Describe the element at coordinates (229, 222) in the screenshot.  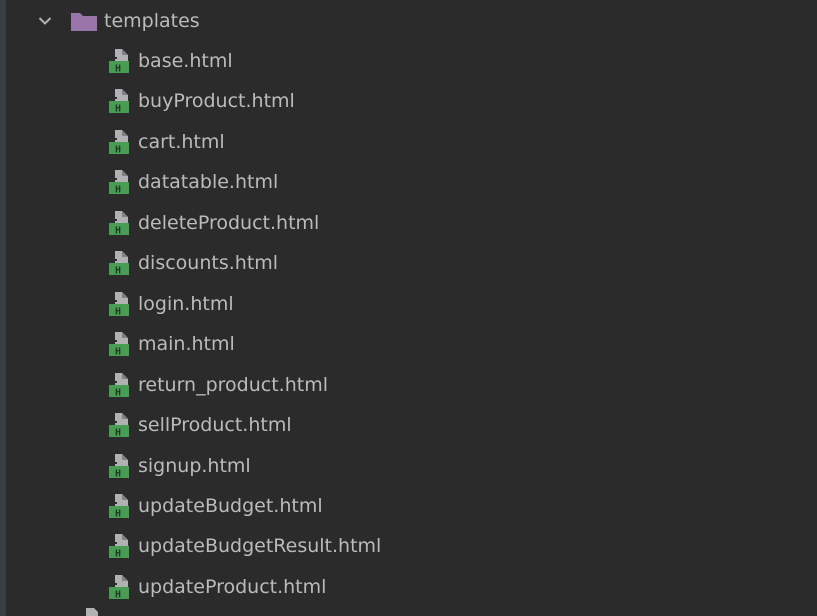
I see `file-label: deleteProduct.html` at that location.